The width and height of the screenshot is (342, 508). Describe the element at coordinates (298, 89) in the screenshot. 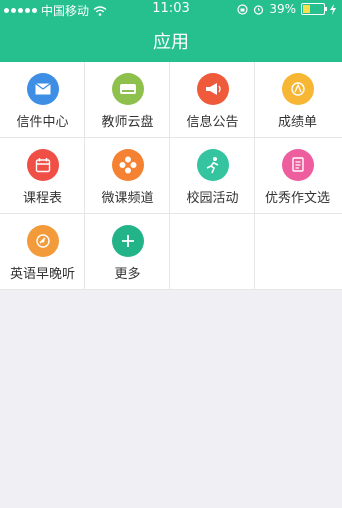

I see `grade-report-icon` at that location.